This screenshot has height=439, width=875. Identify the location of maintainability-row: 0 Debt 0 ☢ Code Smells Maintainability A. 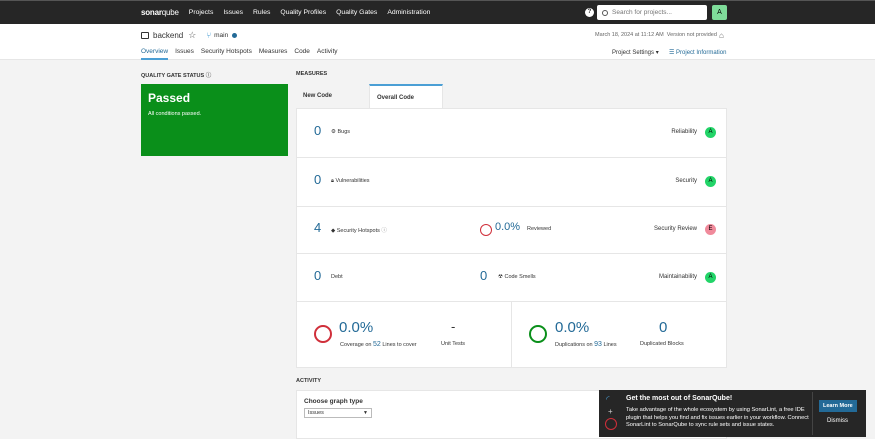
(511, 278).